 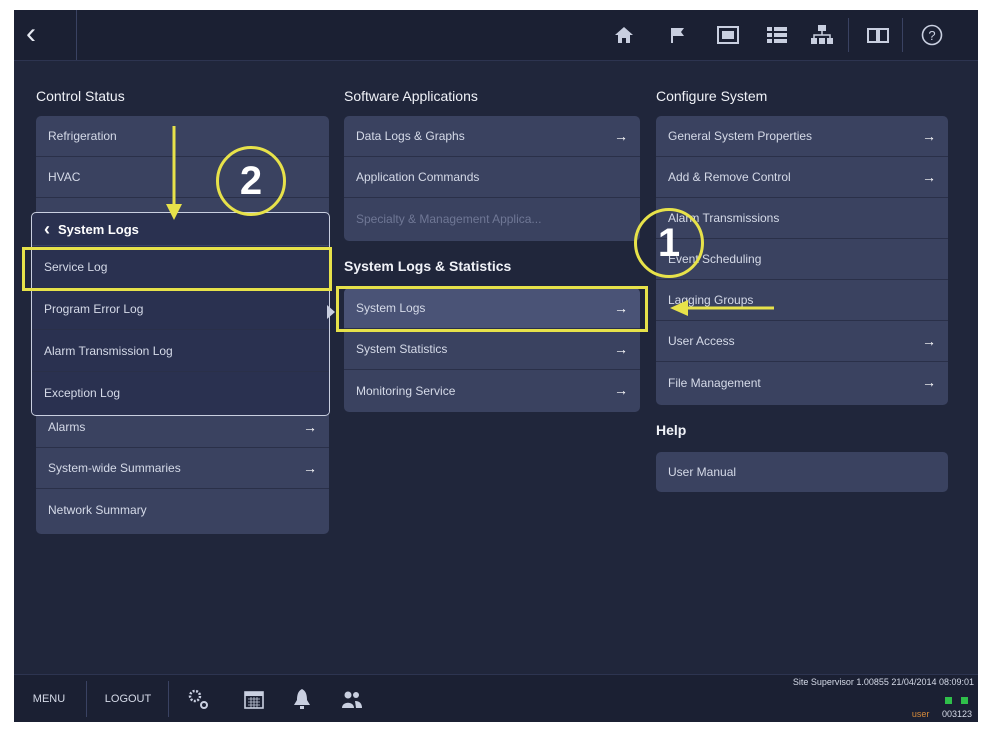 I want to click on menu-item-data-logs-graphs: Data Logs & Graphs →, so click(x=492, y=136).